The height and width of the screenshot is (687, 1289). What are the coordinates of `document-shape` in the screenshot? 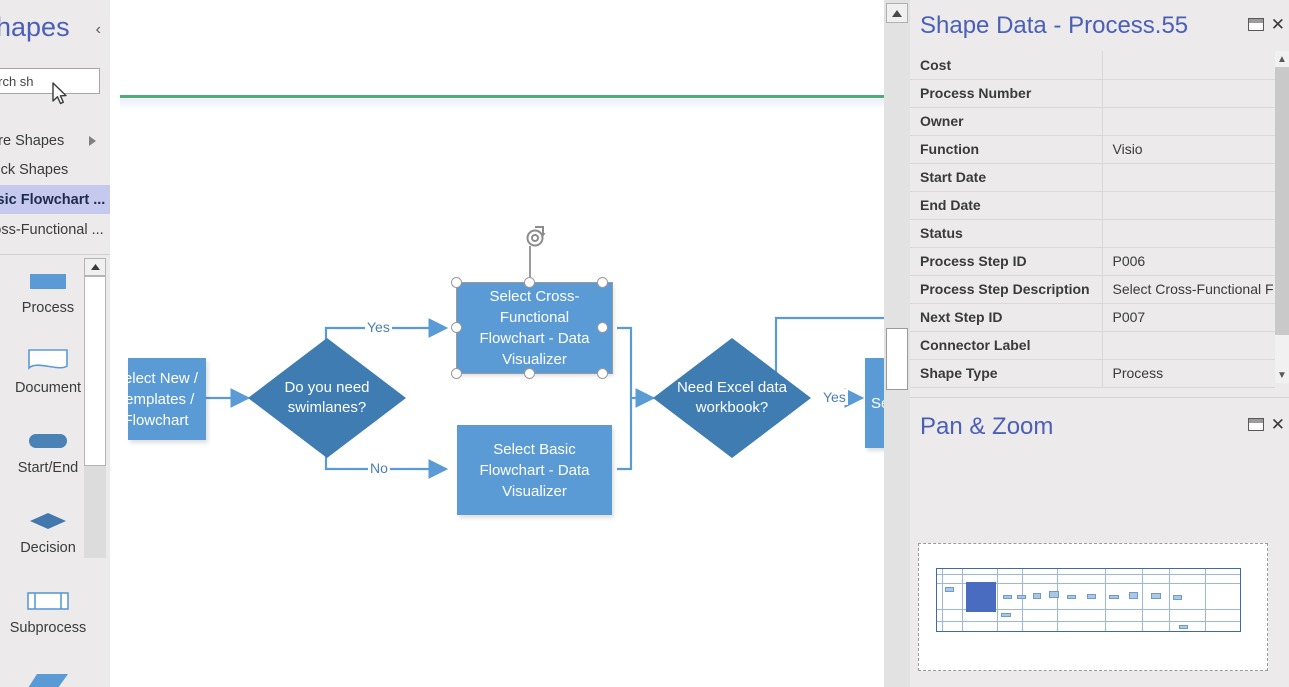 It's located at (48, 361).